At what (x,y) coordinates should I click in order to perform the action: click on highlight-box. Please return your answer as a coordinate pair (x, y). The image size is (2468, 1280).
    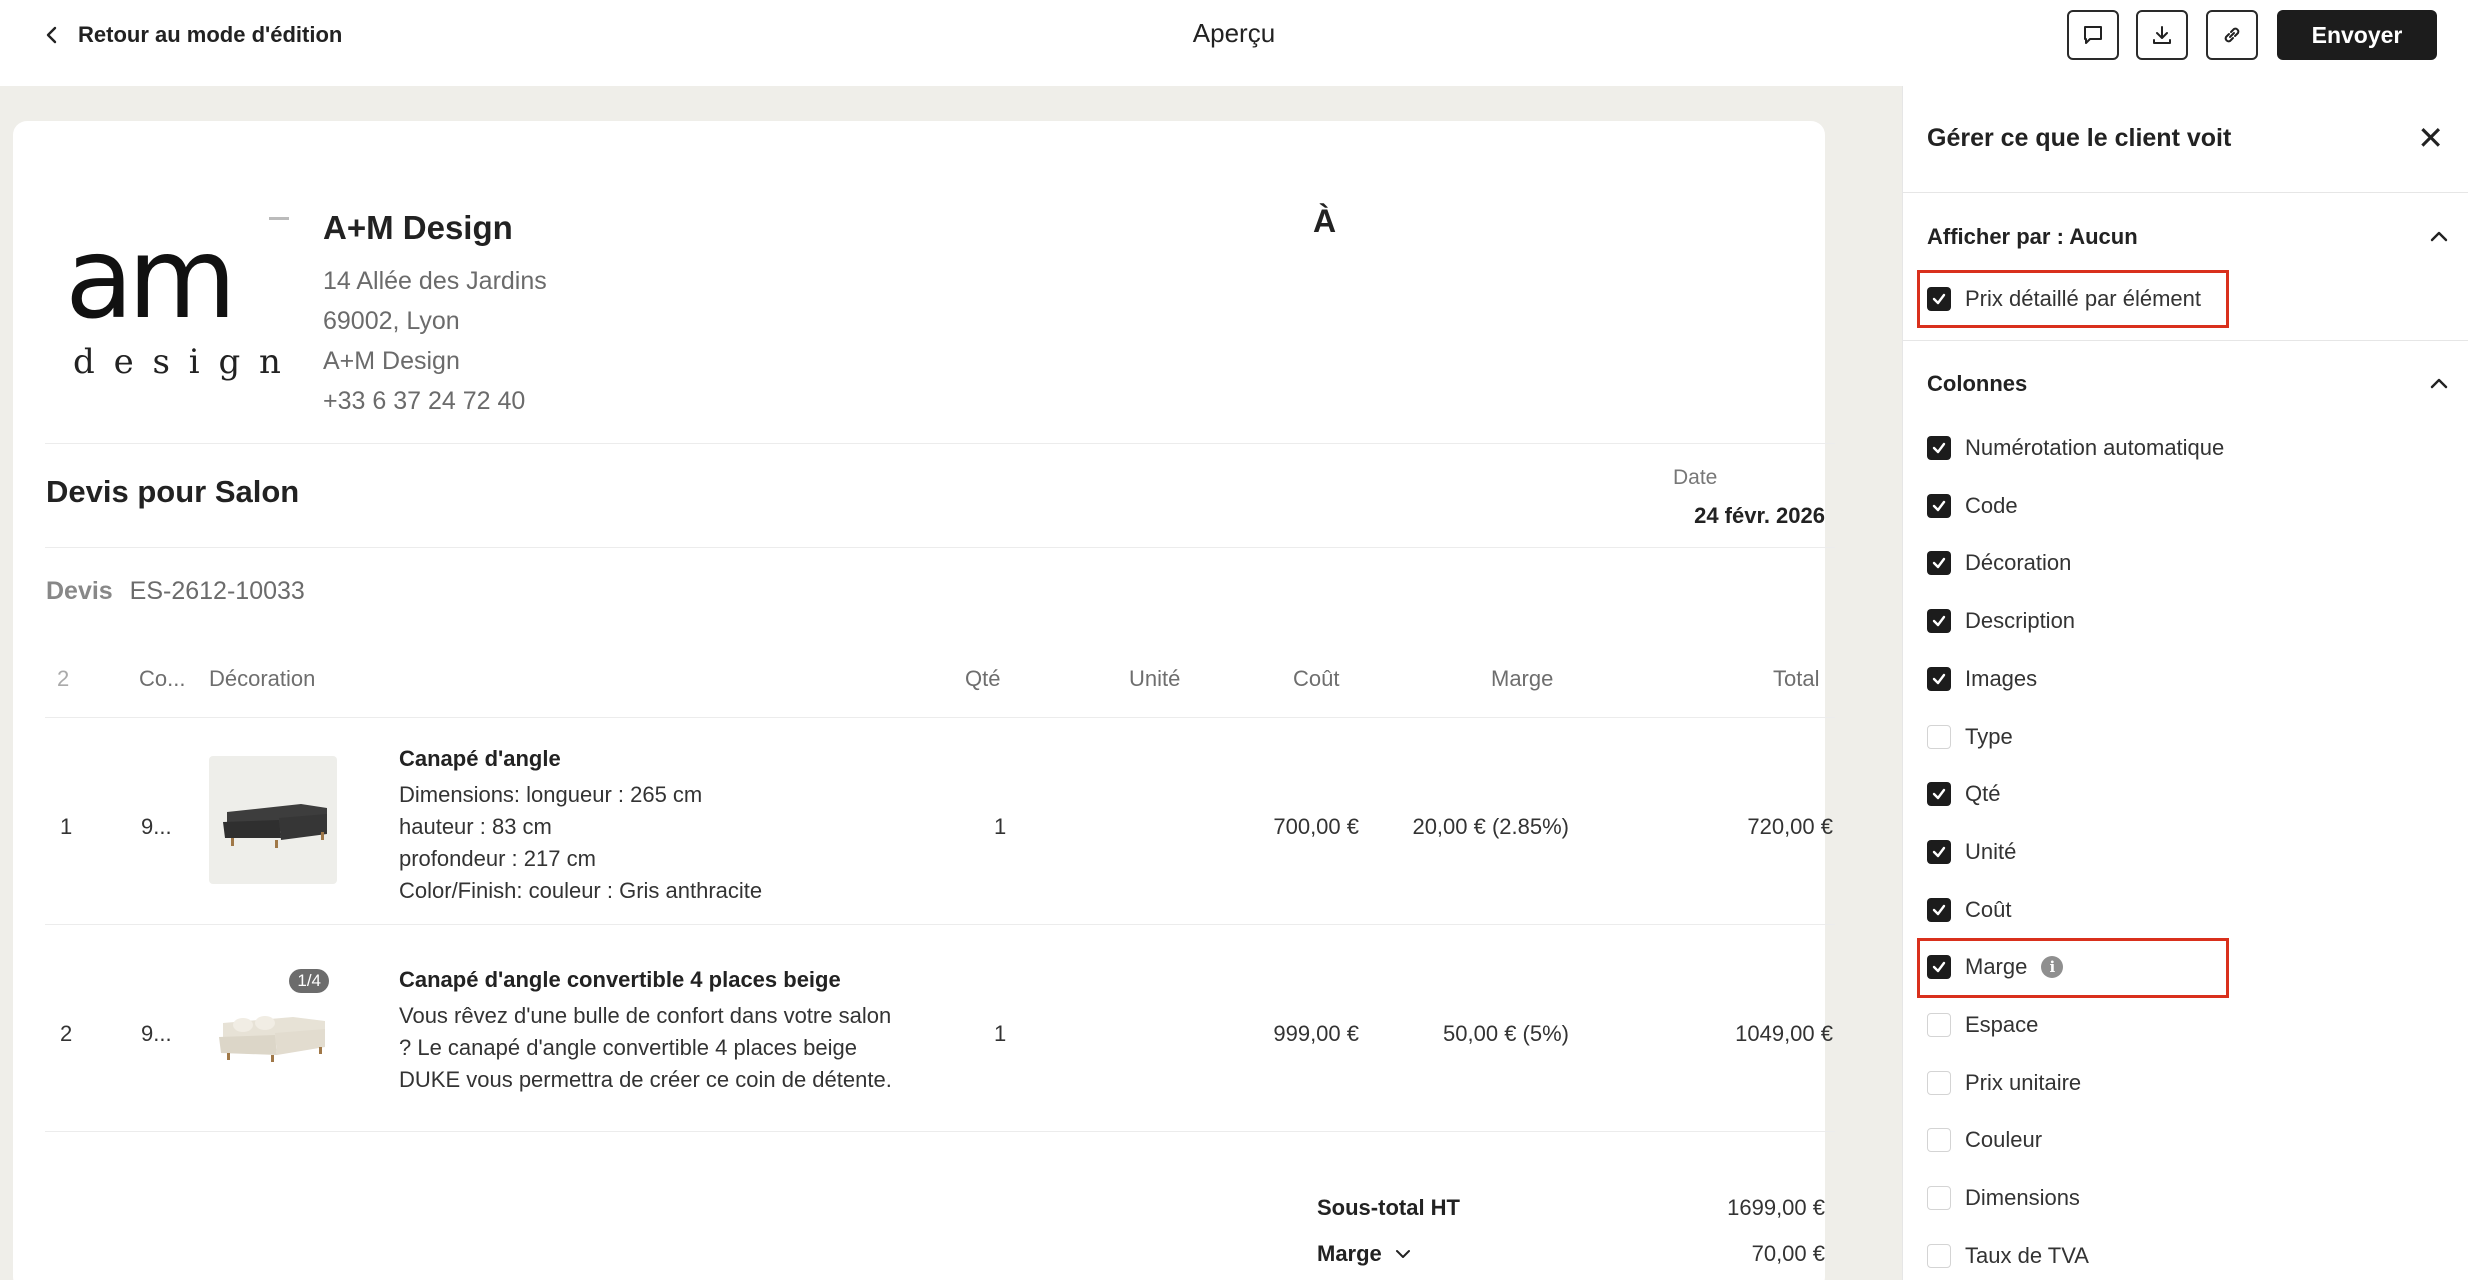
    Looking at the image, I should click on (2073, 299).